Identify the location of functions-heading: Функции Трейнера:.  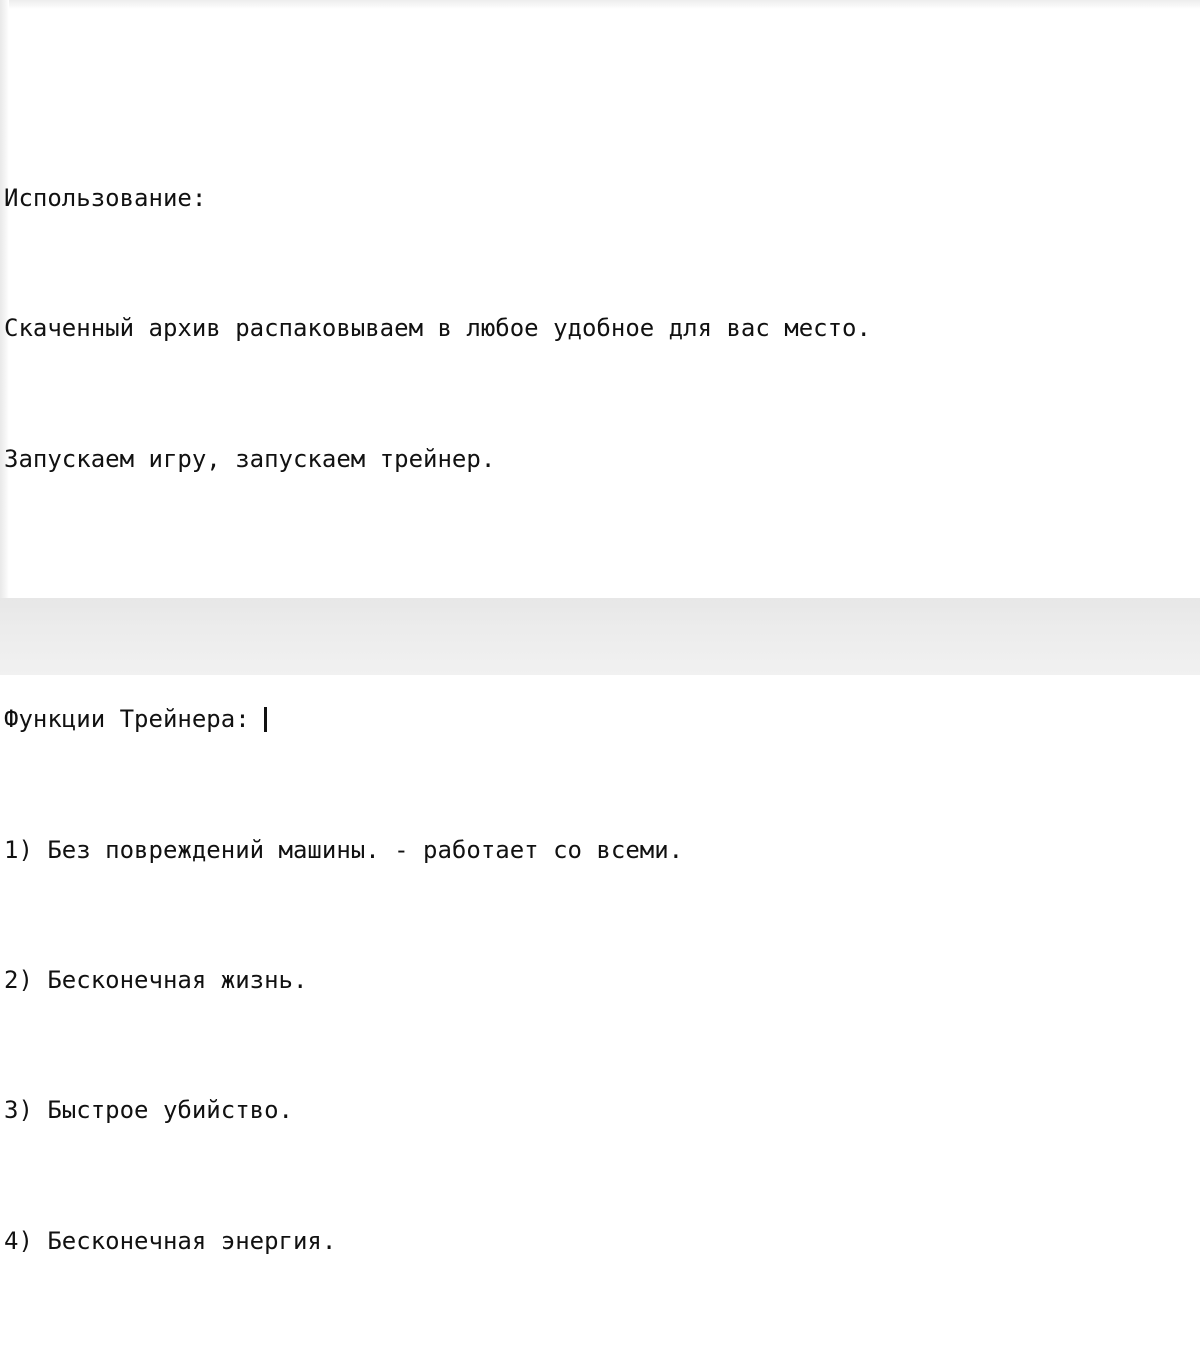
(127, 719).